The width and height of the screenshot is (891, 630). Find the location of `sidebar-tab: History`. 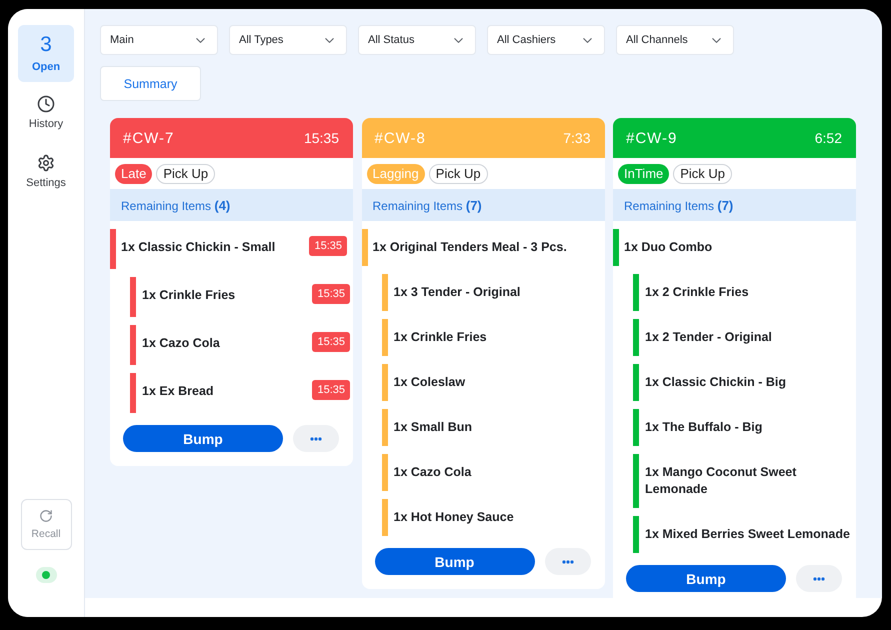

sidebar-tab: History is located at coordinates (46, 112).